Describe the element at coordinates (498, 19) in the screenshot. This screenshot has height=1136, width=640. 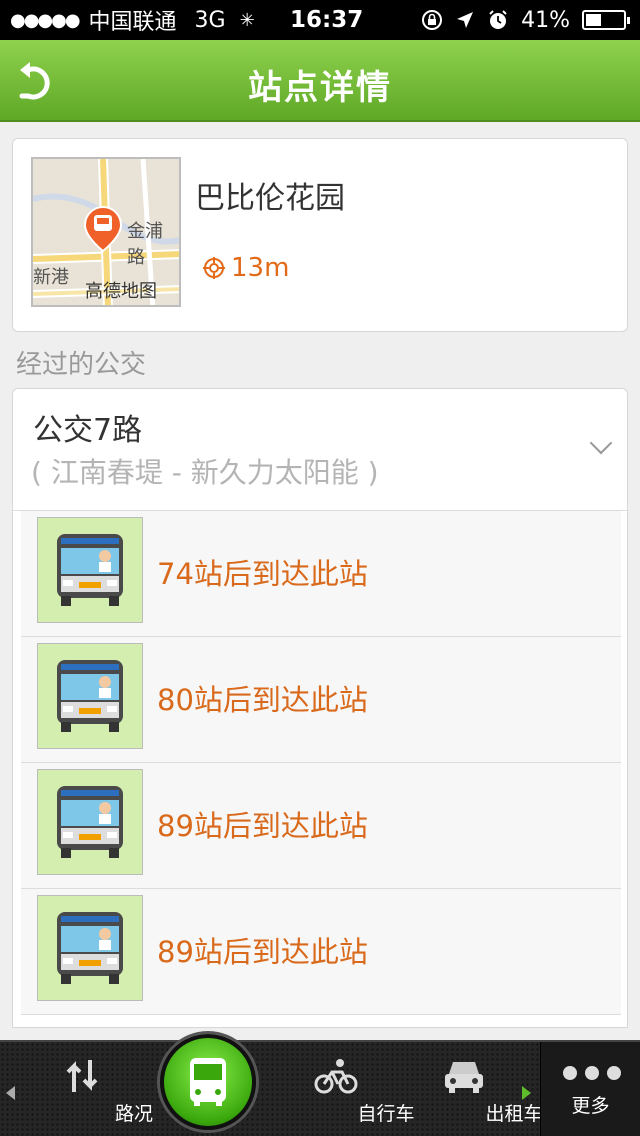
I see `alarm-icon` at that location.